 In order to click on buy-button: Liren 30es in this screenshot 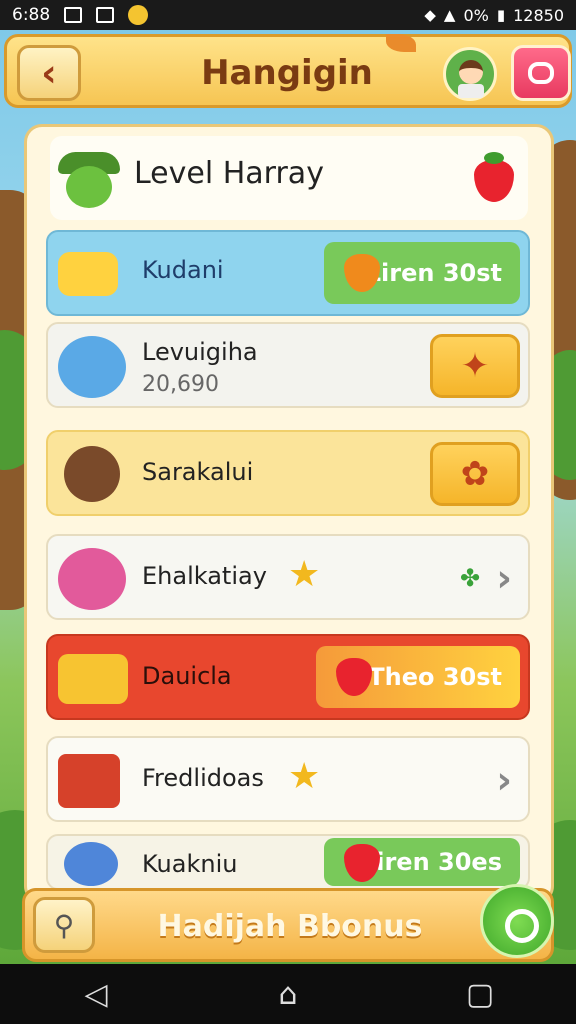, I will do `click(422, 862)`.